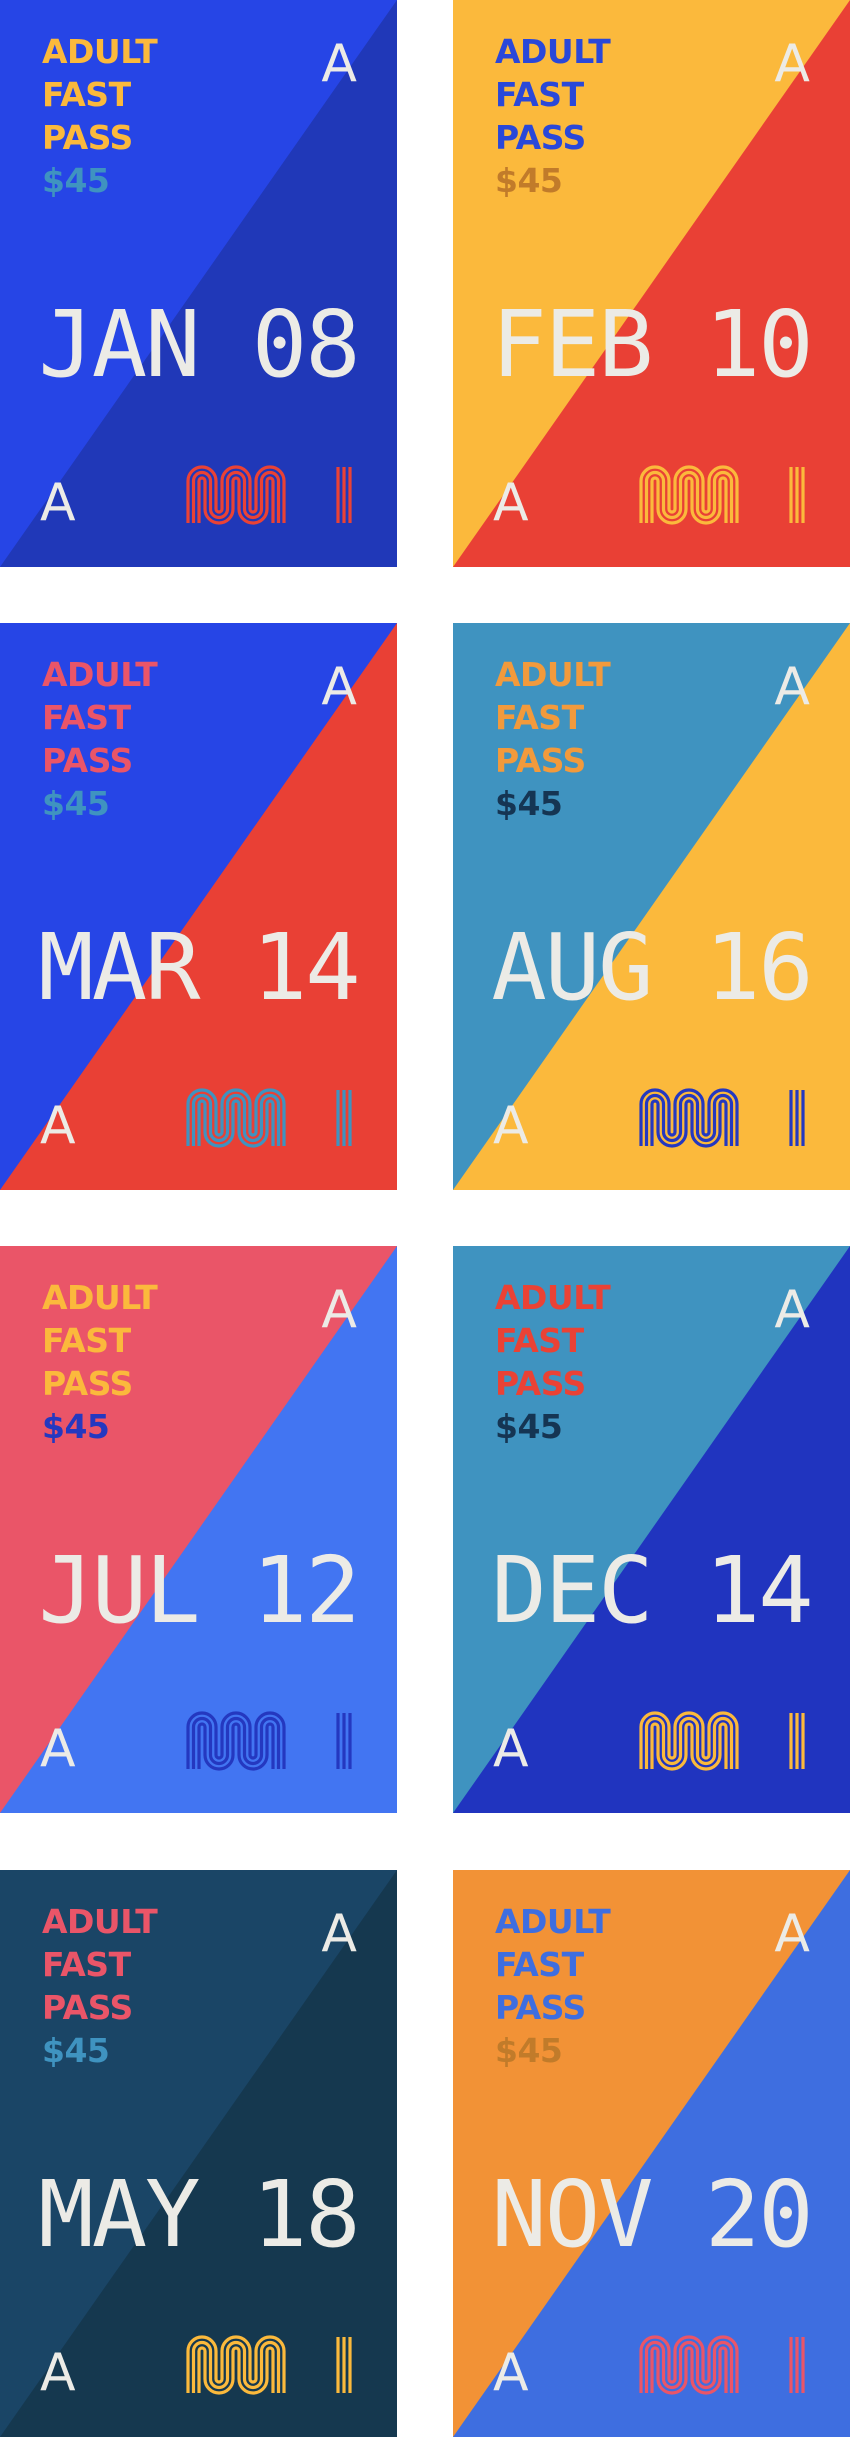  What do you see at coordinates (199, 344) in the screenshot?
I see `pass-date: JAN 08` at bounding box center [199, 344].